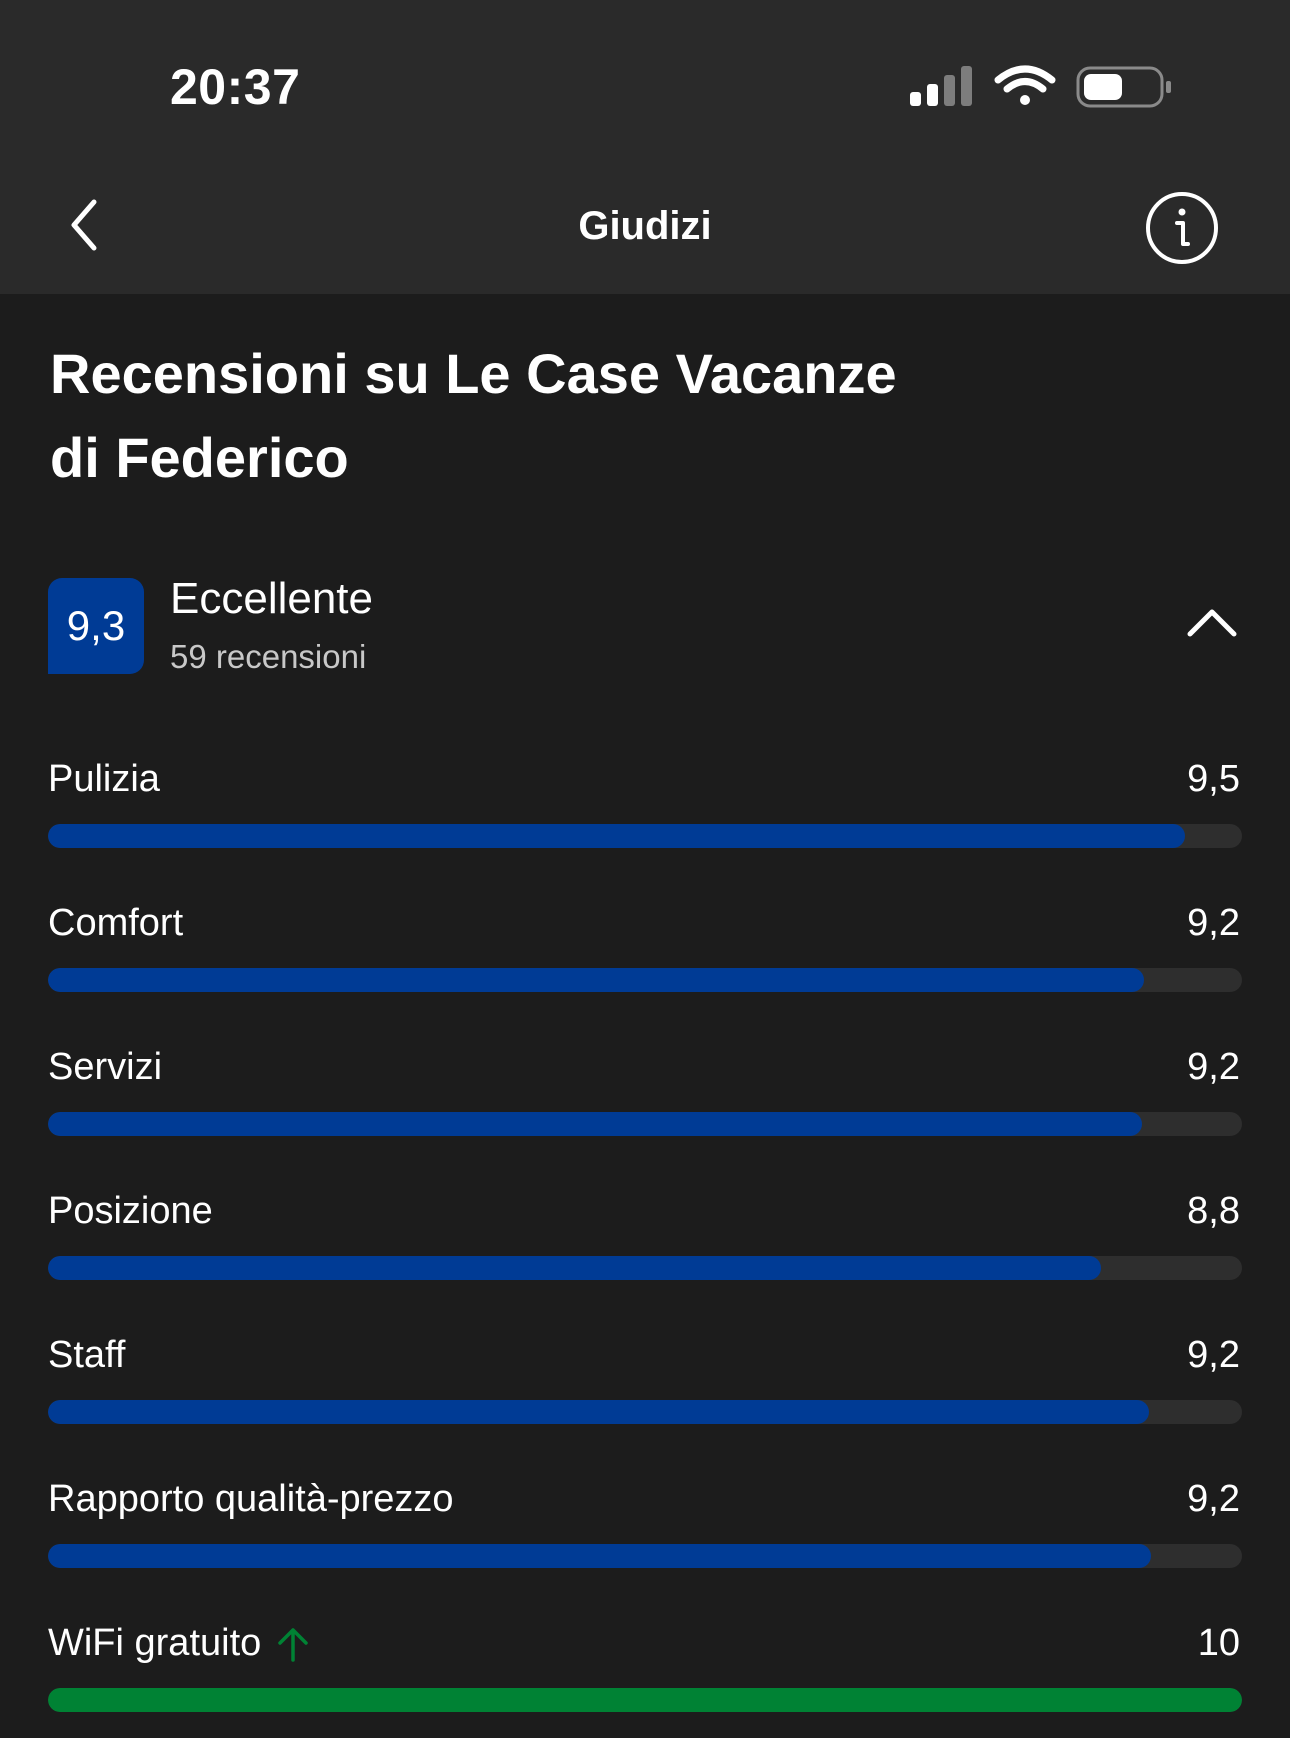  I want to click on rating-word: Eccellente, so click(272, 598).